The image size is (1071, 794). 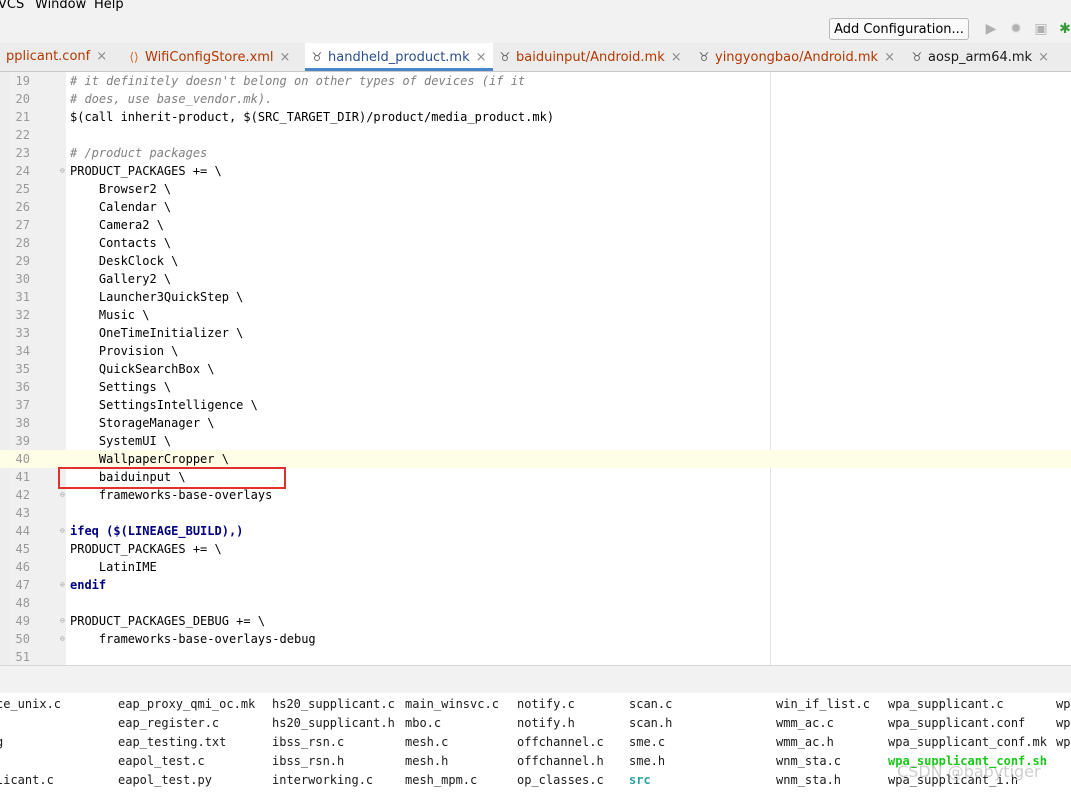 What do you see at coordinates (535, 171) in the screenshot?
I see `code-line: 24 ⊖ PRODUCT_PACKAGES += \` at bounding box center [535, 171].